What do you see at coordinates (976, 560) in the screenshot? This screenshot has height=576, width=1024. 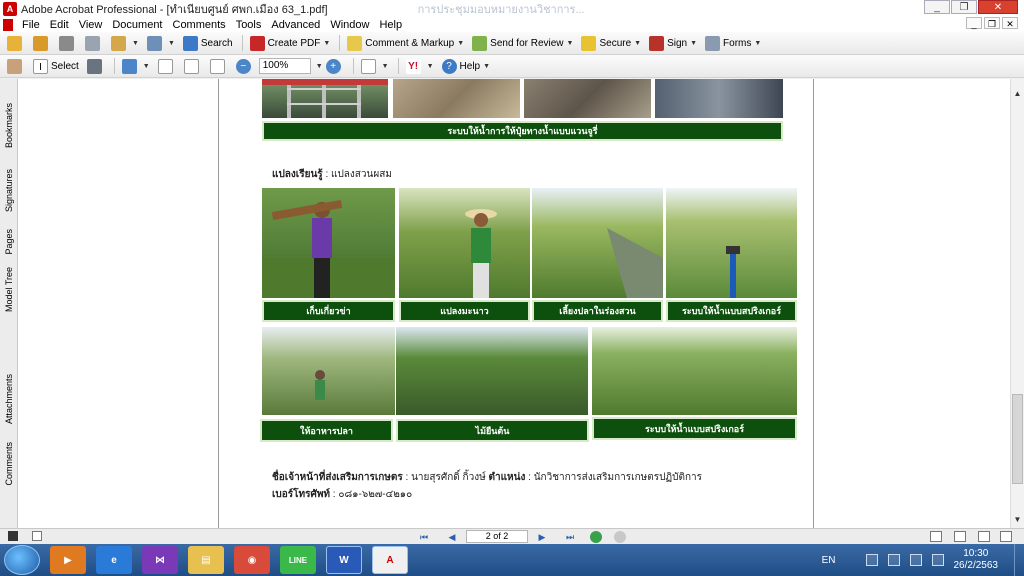 I see `clock: 10:30 26/2/2563` at bounding box center [976, 560].